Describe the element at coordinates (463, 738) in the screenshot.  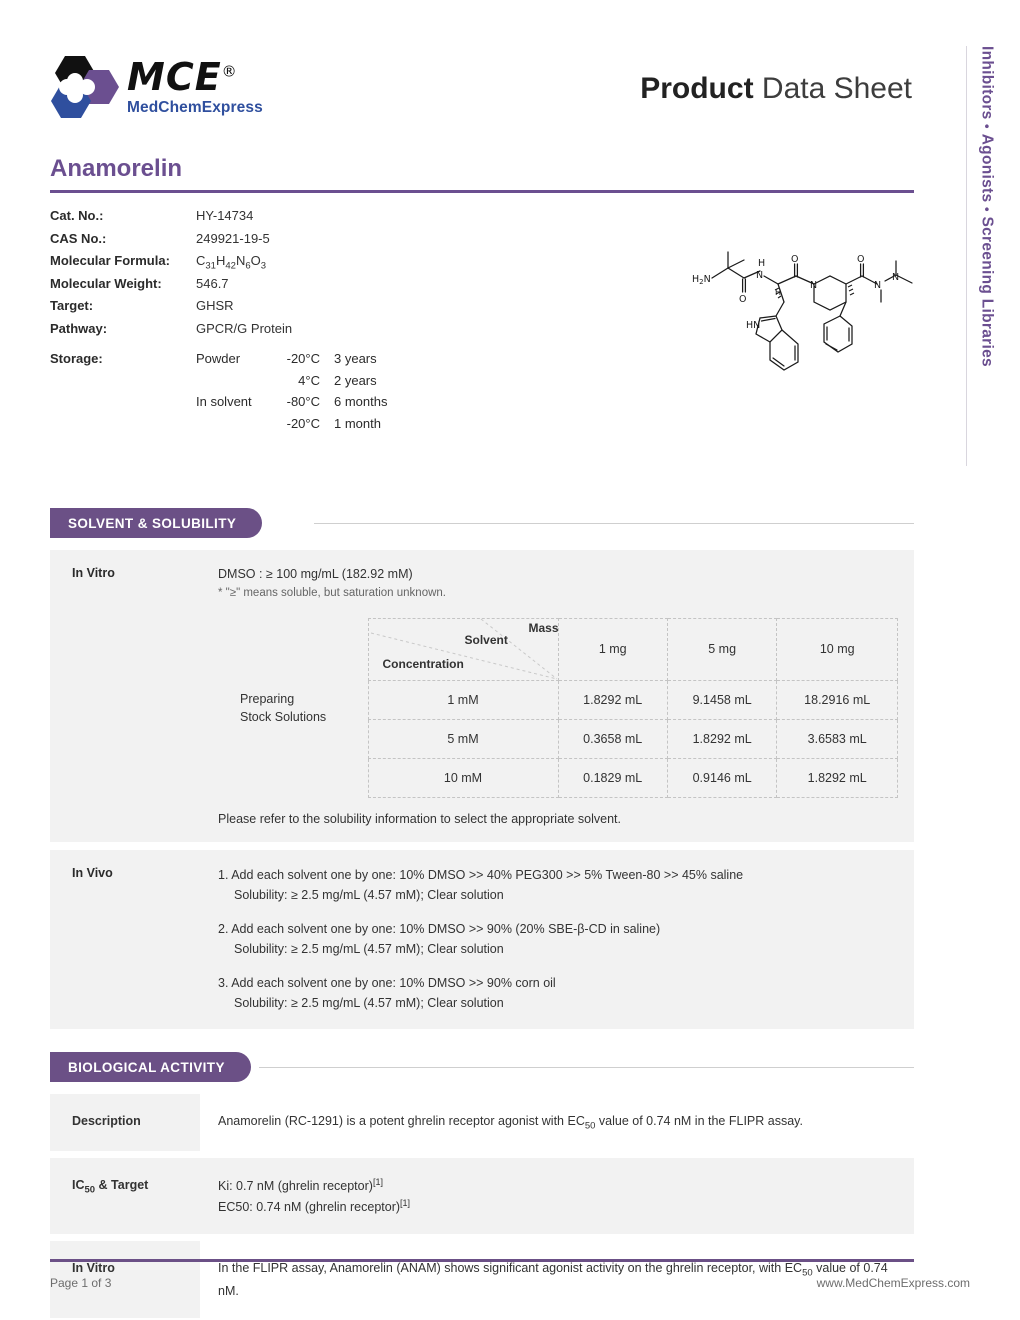
I see `conc-label-5mm: 5 mM` at that location.